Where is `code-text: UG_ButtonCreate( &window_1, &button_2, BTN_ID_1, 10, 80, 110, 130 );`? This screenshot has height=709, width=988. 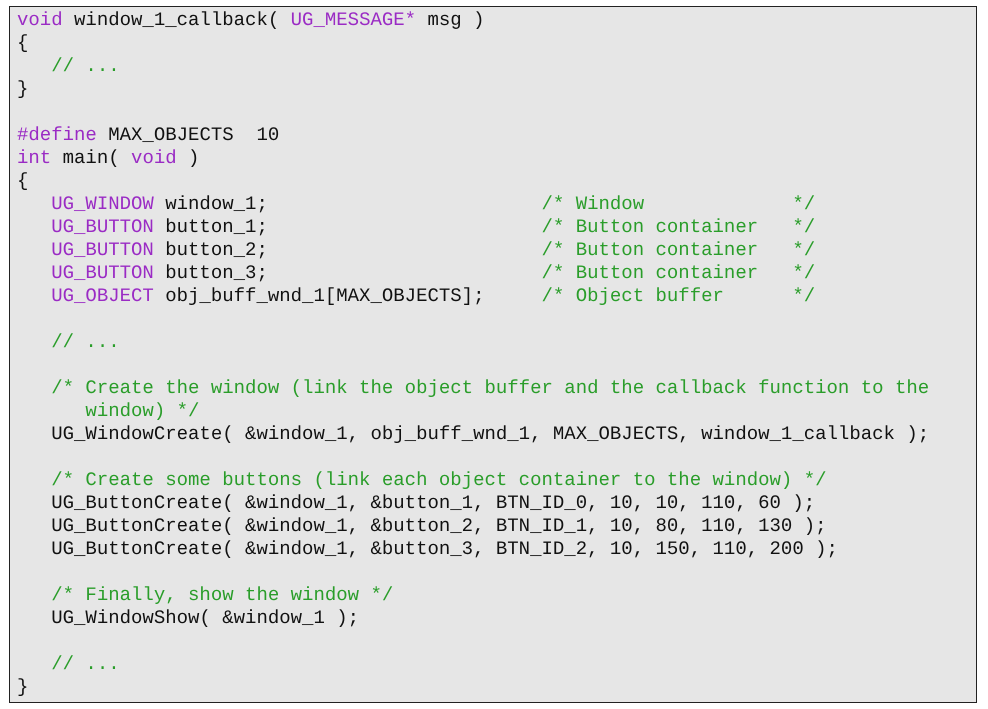
code-text: UG_ButtonCreate( &window_1, &button_2, BTN_ID_1, 10, 80, 110, 130 ); is located at coordinates (438, 526).